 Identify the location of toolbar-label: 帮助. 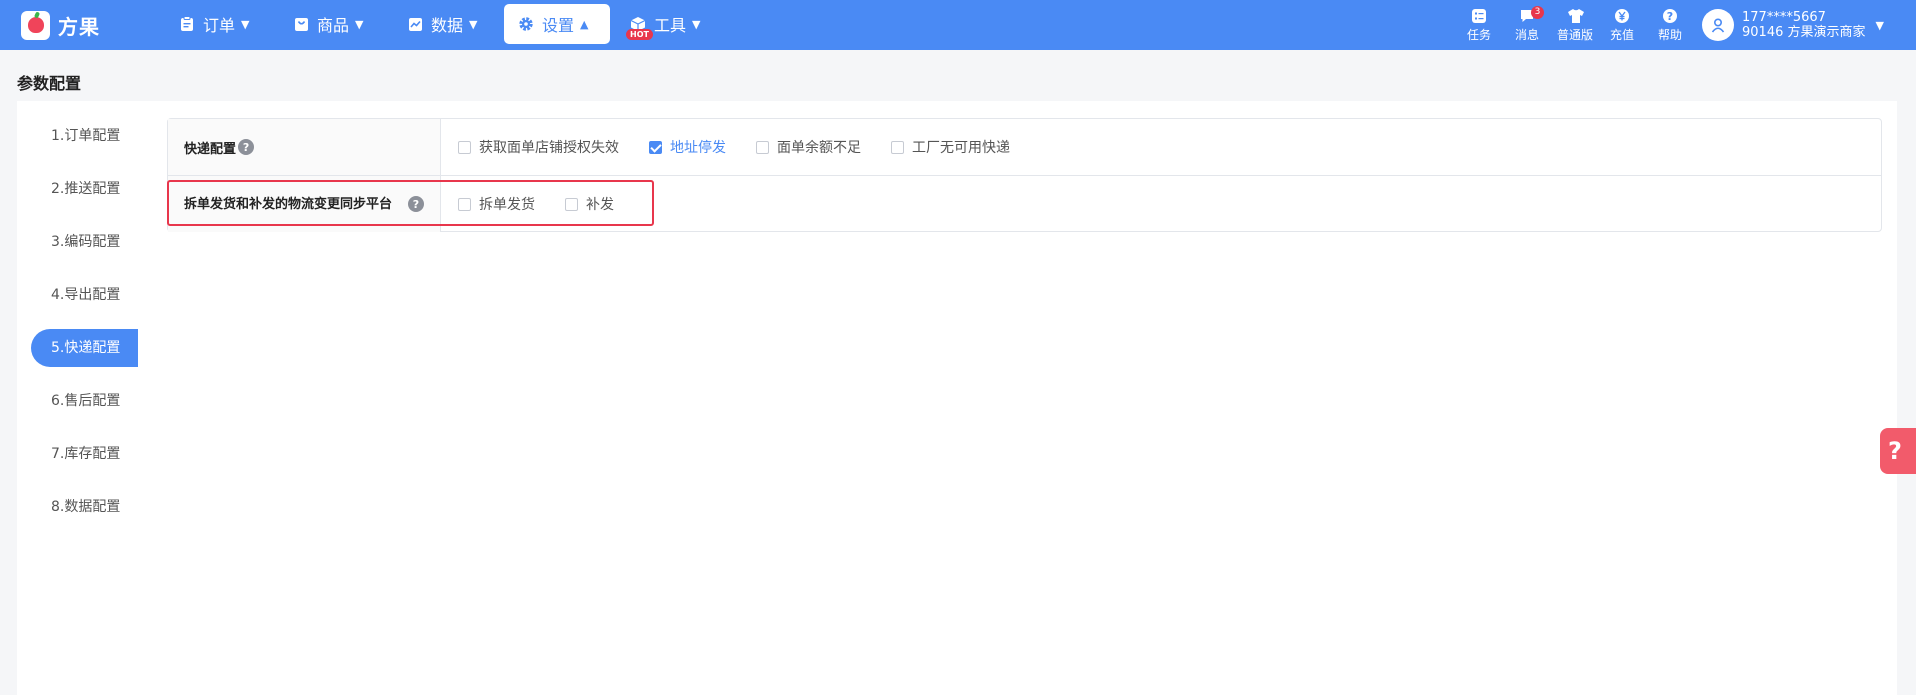
(1669, 35).